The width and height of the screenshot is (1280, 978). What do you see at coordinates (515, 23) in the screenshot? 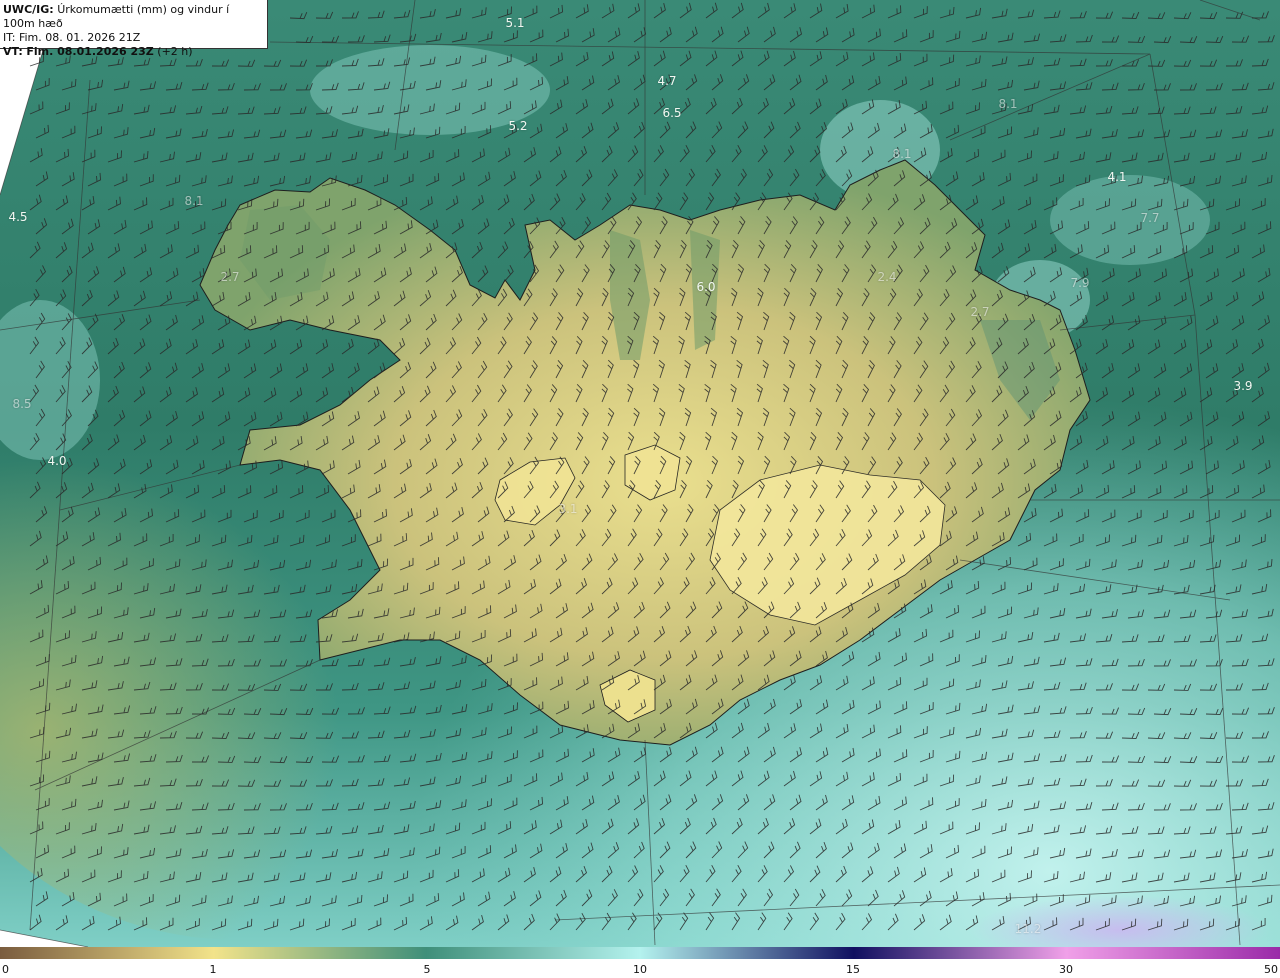
I see `map-value-label: 5.1` at bounding box center [515, 23].